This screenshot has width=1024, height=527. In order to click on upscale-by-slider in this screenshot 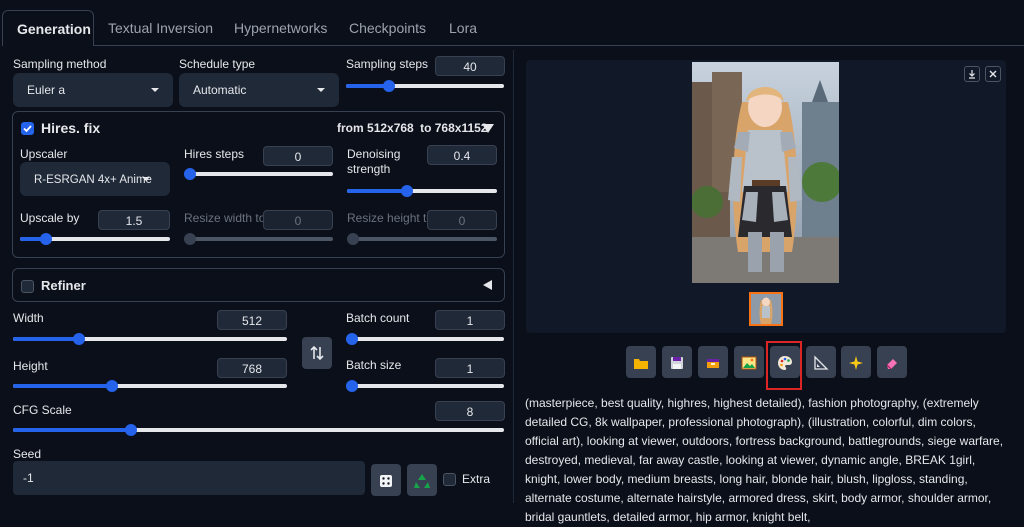, I will do `click(95, 239)`.